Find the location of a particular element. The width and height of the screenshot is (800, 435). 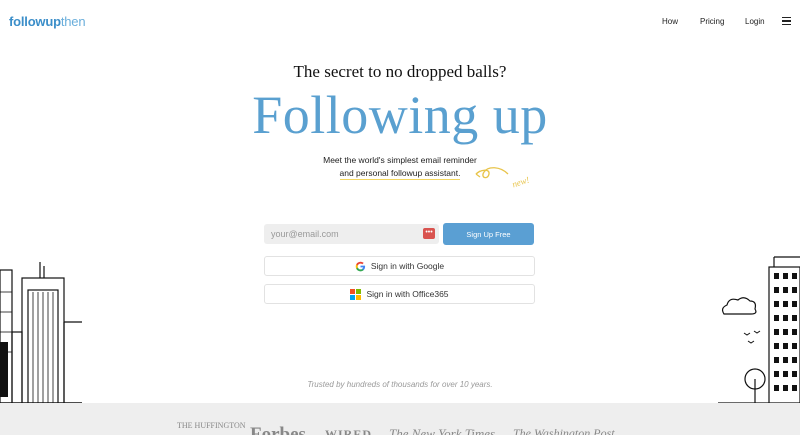

logo: followupthen is located at coordinates (47, 21).